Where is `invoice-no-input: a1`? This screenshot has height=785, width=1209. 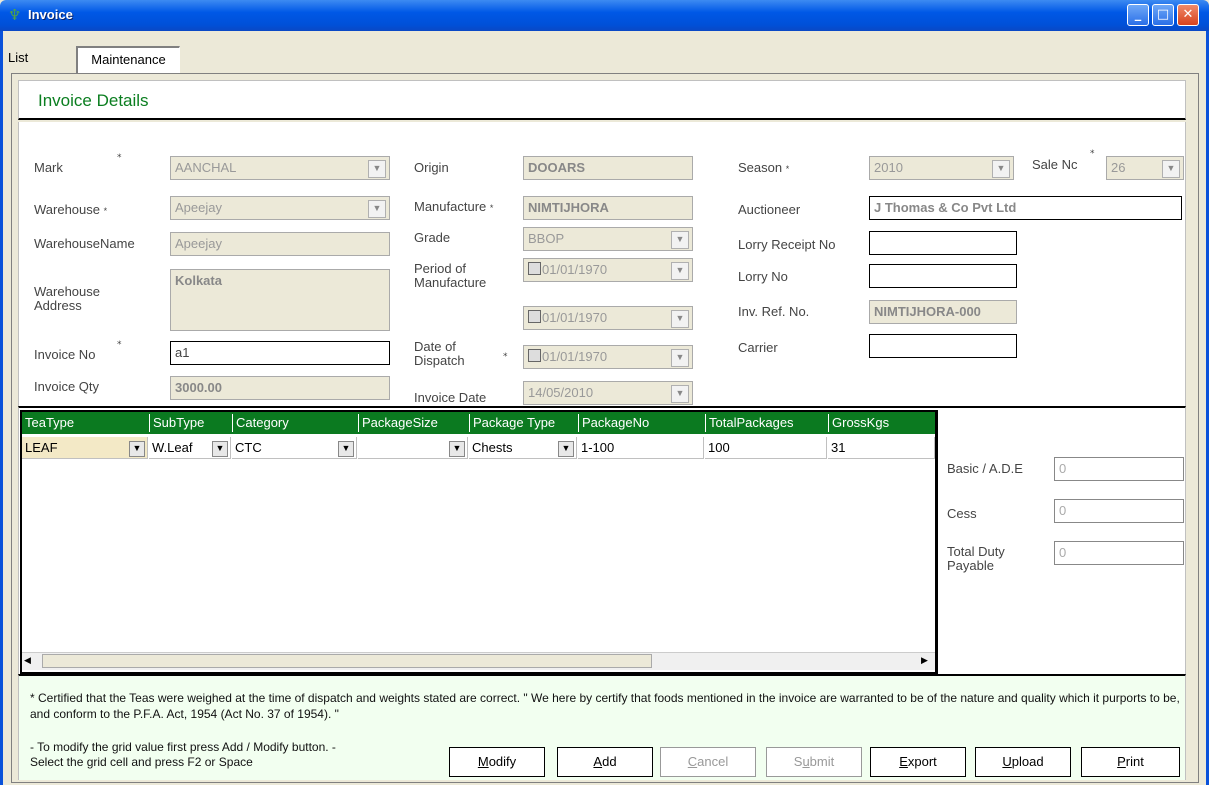 invoice-no-input: a1 is located at coordinates (280, 353).